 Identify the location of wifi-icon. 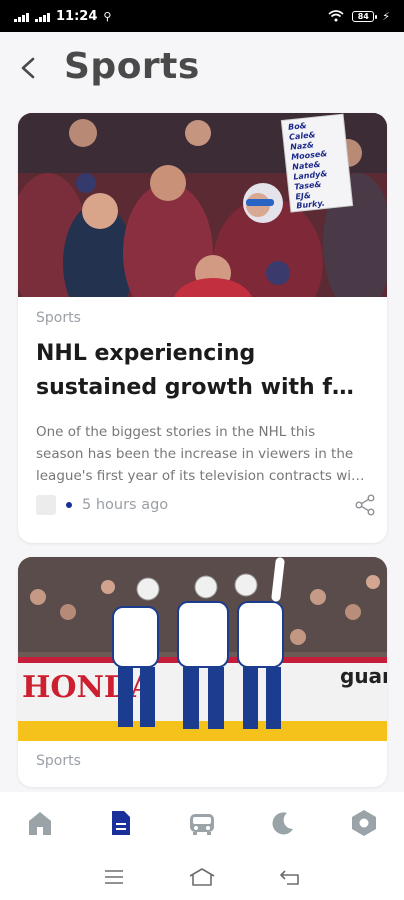
(336, 16).